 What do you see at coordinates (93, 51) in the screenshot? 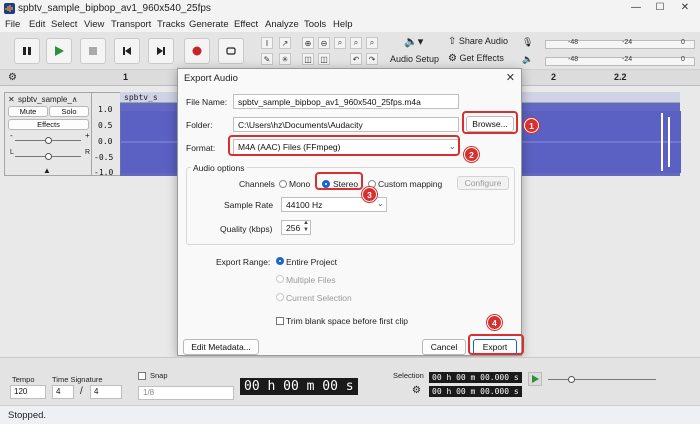
I see `stop-button` at bounding box center [93, 51].